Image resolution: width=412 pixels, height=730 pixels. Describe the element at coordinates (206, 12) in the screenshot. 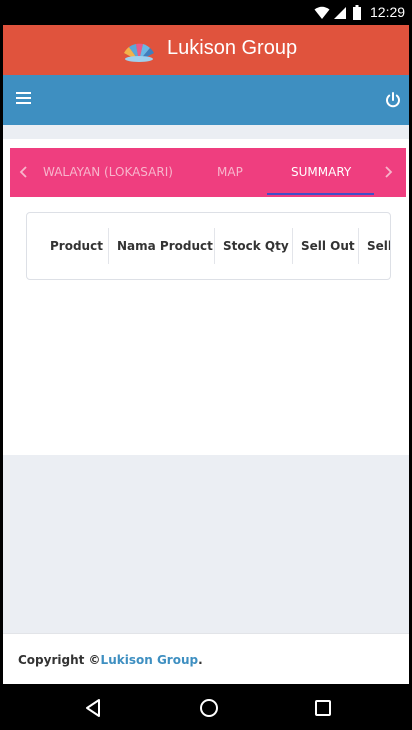

I see `status-bar: 12:29` at that location.